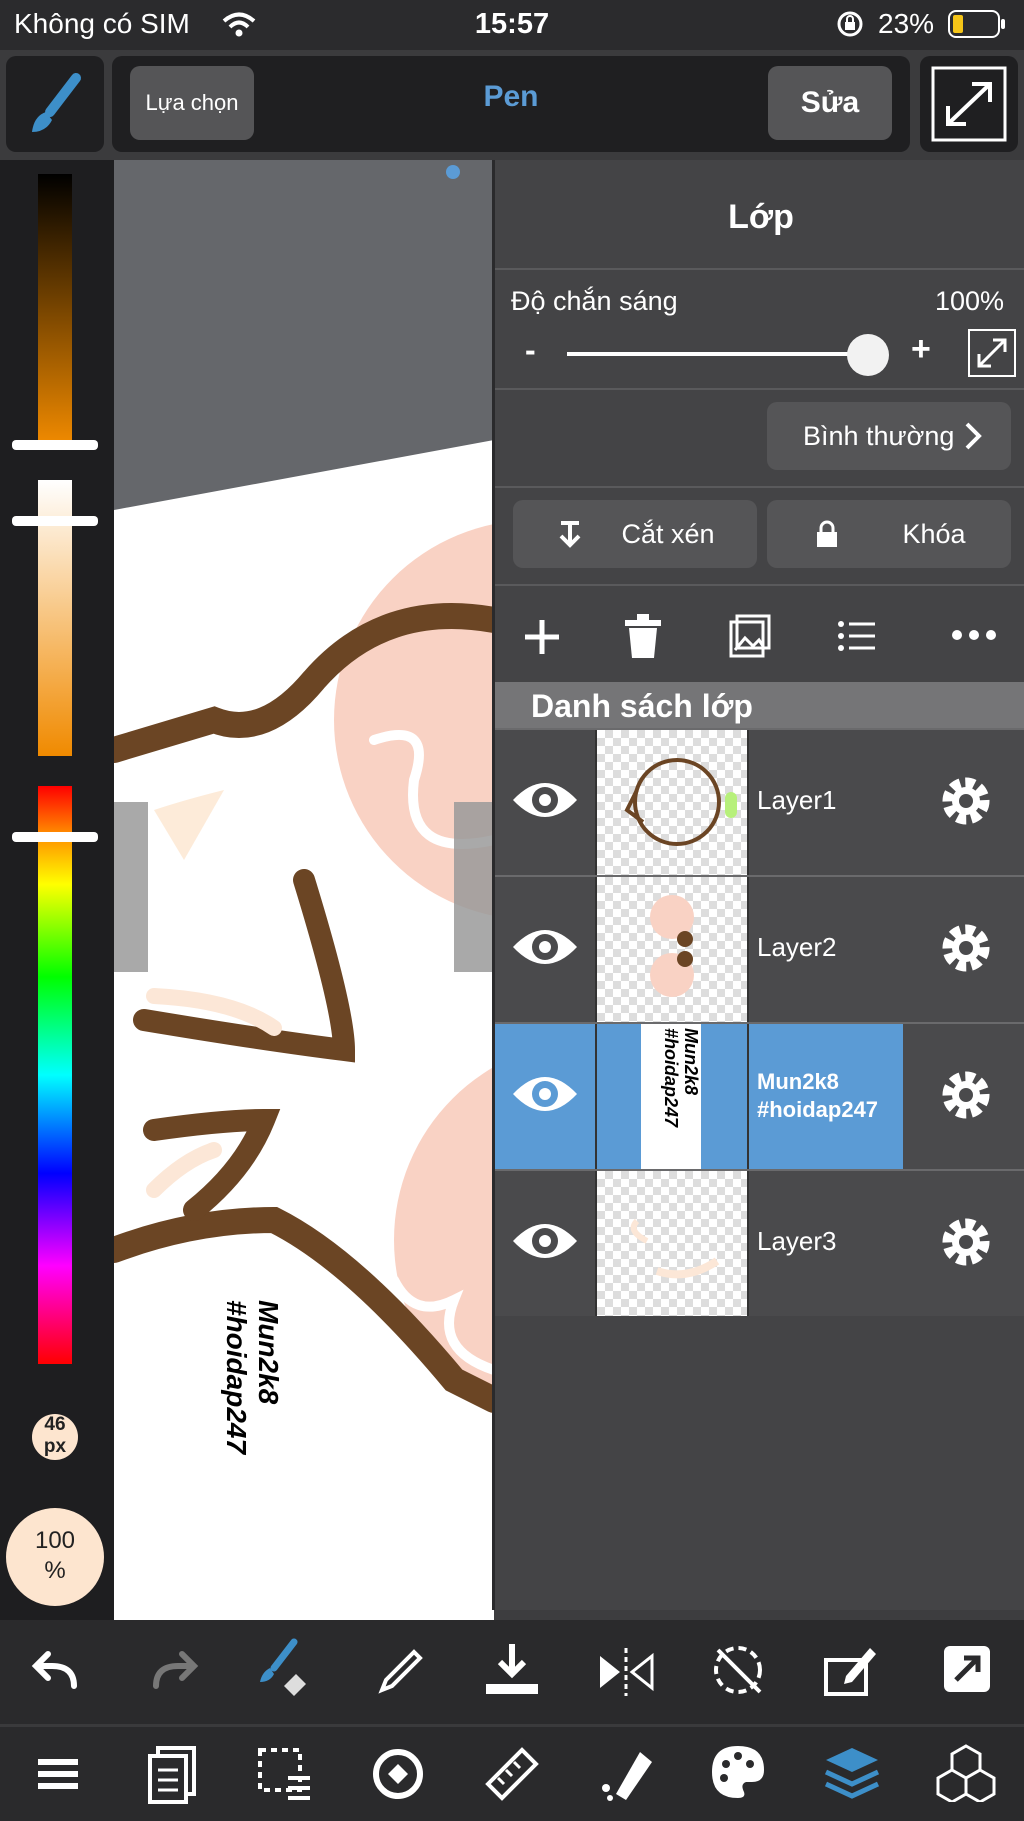 This screenshot has height=1821, width=1024. What do you see at coordinates (966, 1772) in the screenshot?
I see `materials-icon` at bounding box center [966, 1772].